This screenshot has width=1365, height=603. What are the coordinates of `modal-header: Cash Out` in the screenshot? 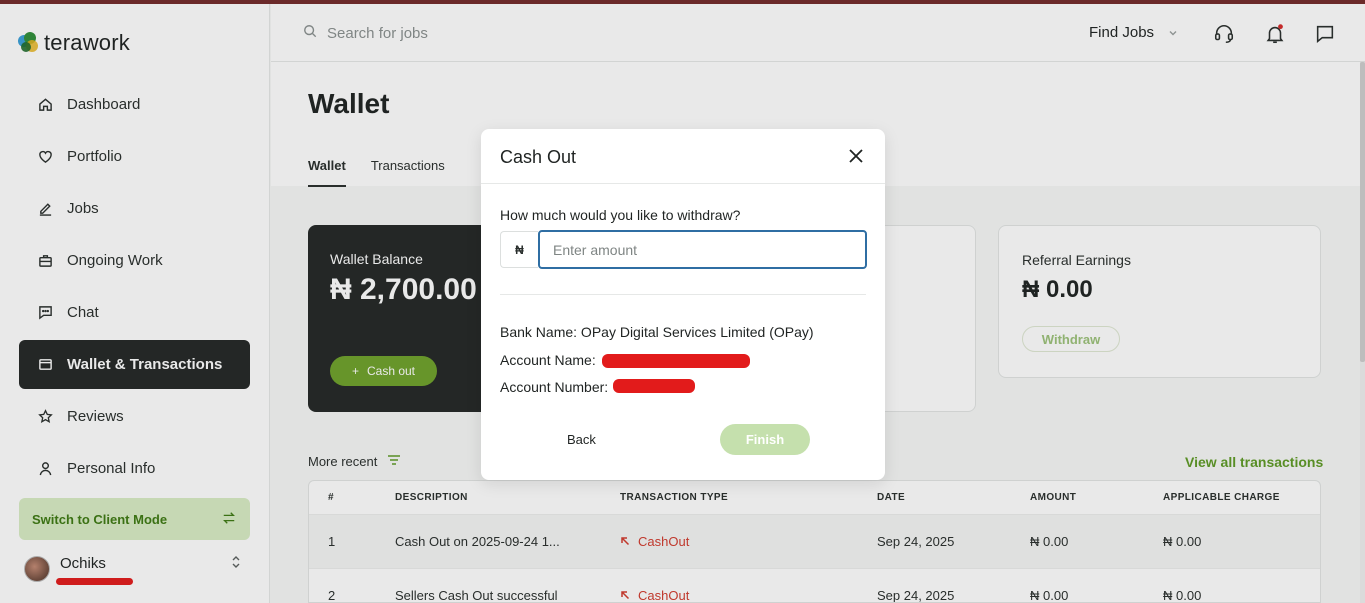 It's located at (683, 156).